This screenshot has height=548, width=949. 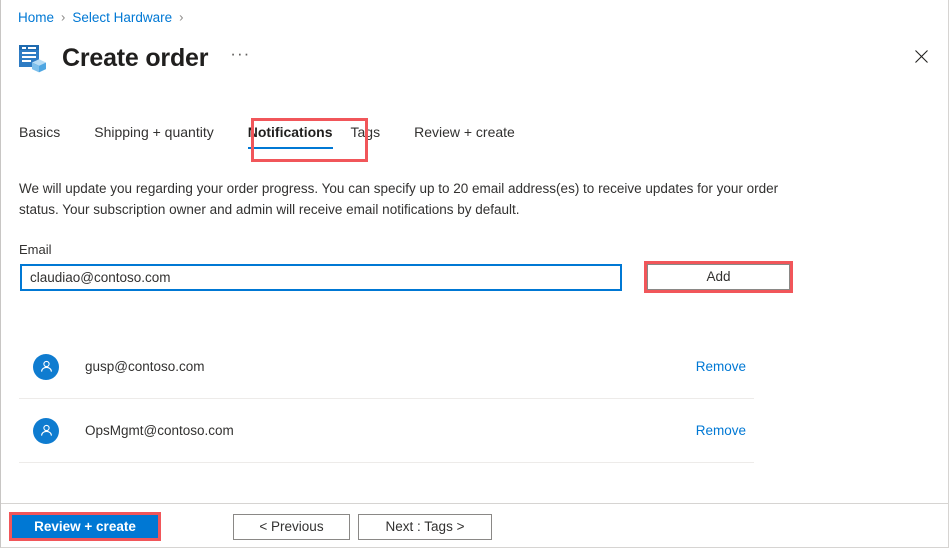 I want to click on list-item: OpsMgmt@contoso.com Remove, so click(x=386, y=431).